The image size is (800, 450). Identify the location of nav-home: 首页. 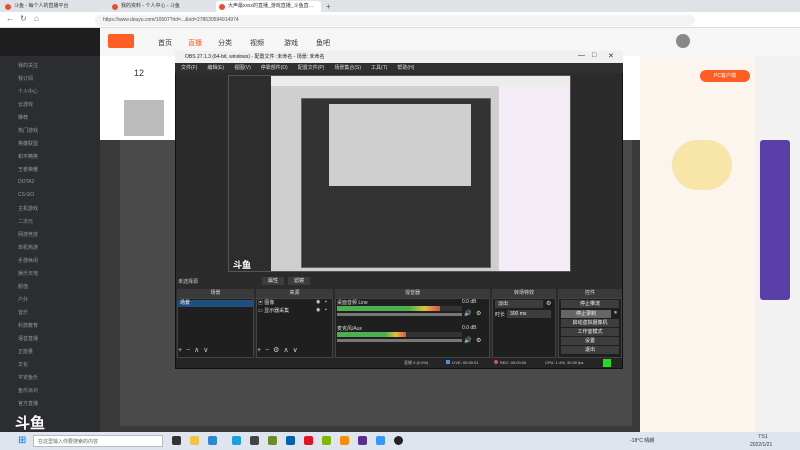
(165, 43).